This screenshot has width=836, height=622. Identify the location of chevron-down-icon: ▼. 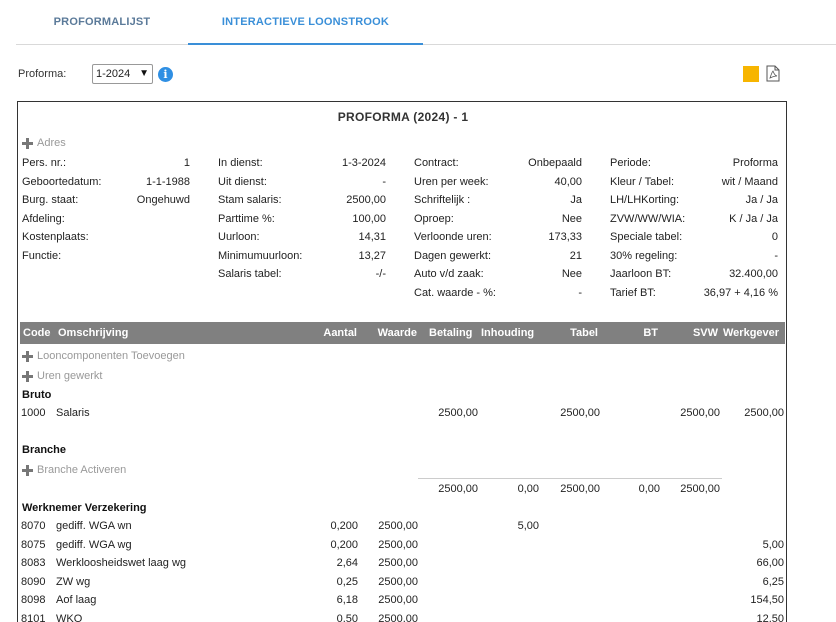
(144, 73).